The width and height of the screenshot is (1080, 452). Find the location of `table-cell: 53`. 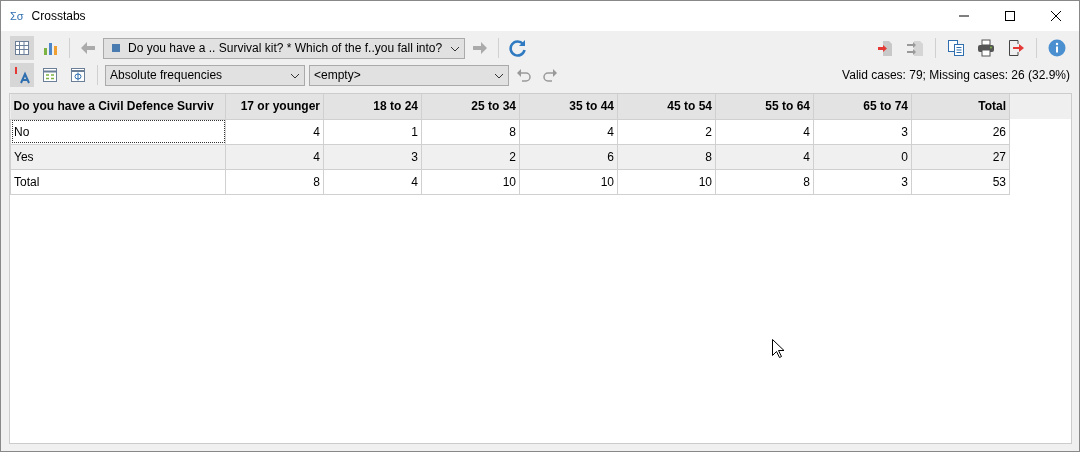

table-cell: 53 is located at coordinates (960, 181).